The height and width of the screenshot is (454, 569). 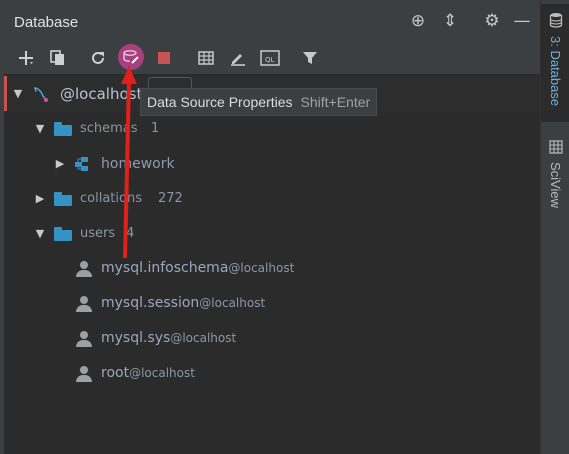 I want to click on tab-sciview: SciView, so click(x=555, y=176).